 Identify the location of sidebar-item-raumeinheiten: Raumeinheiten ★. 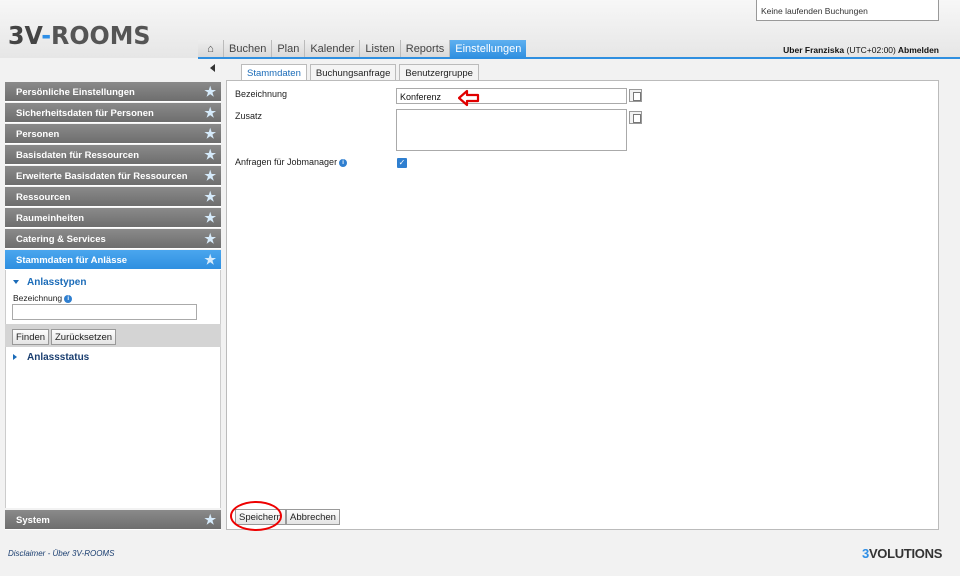
(113, 218).